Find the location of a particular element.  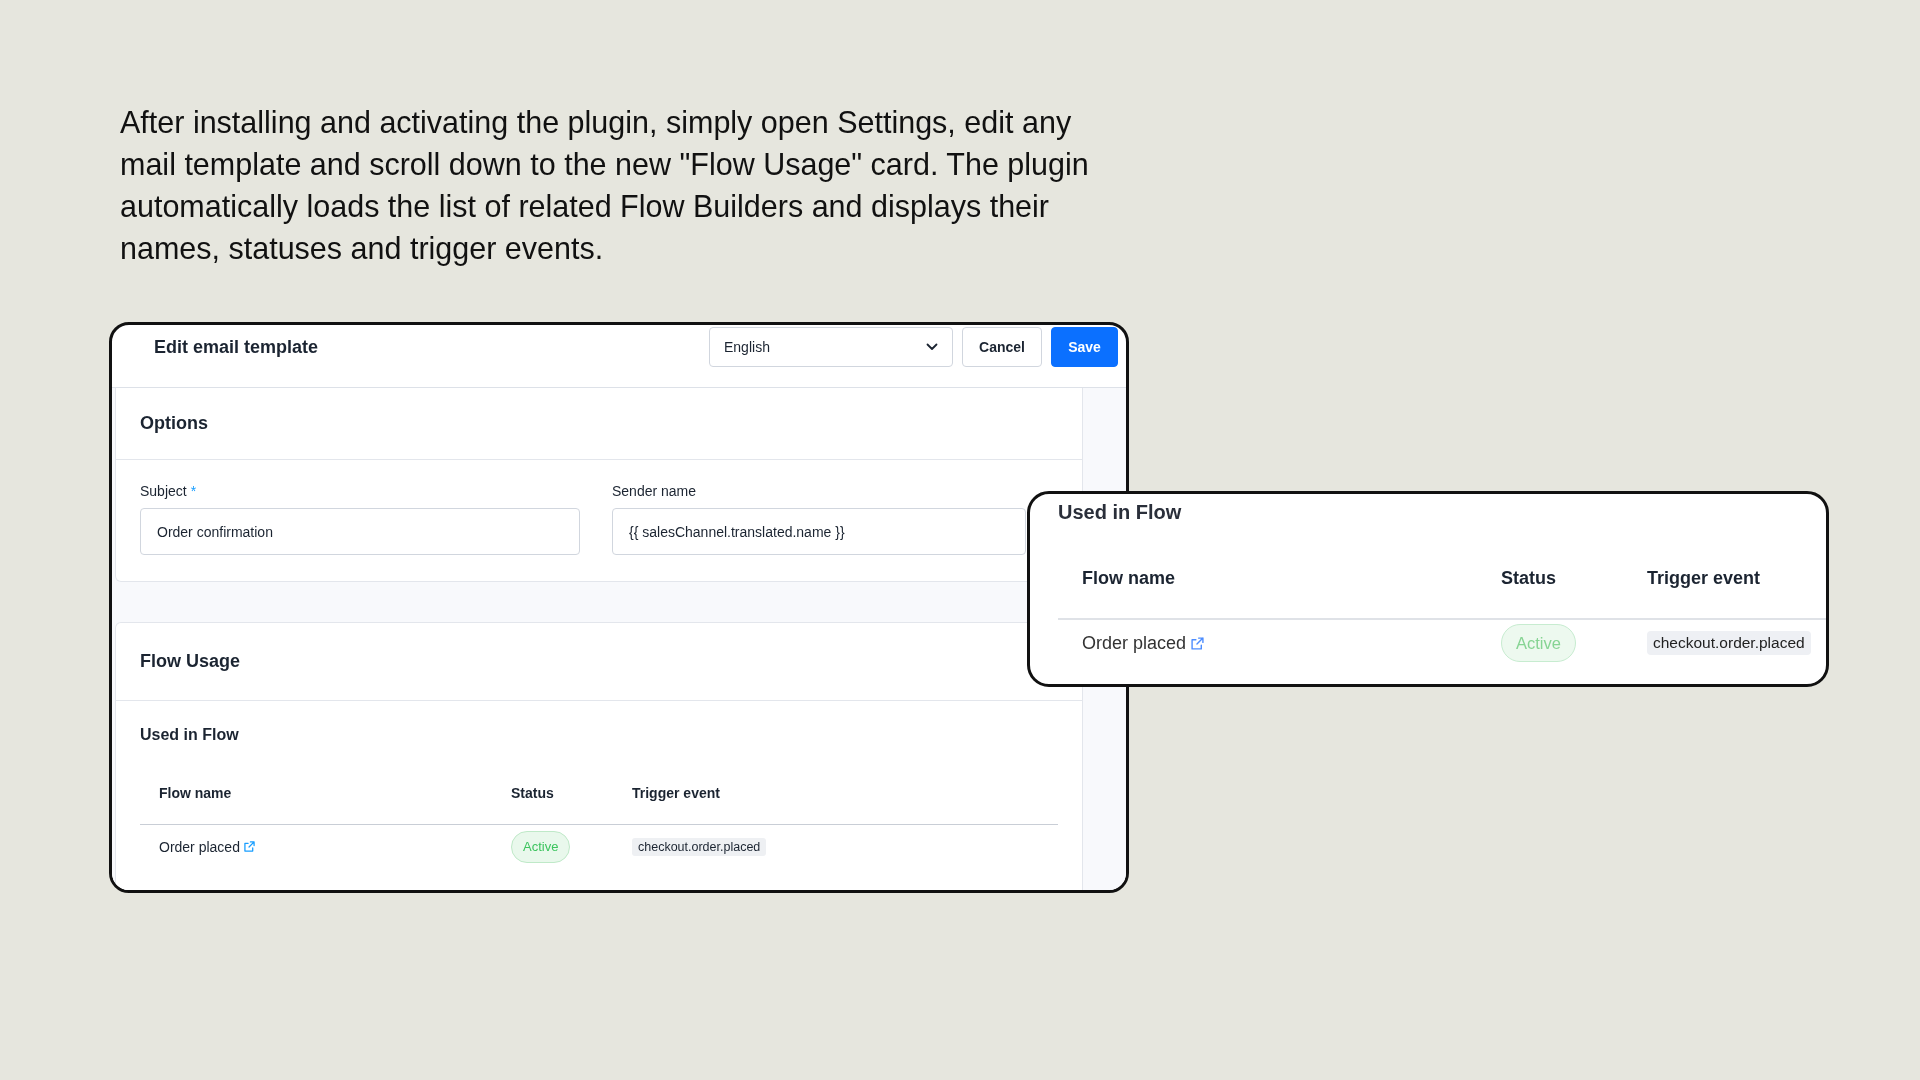

window-title: Edit email template is located at coordinates (236, 347).